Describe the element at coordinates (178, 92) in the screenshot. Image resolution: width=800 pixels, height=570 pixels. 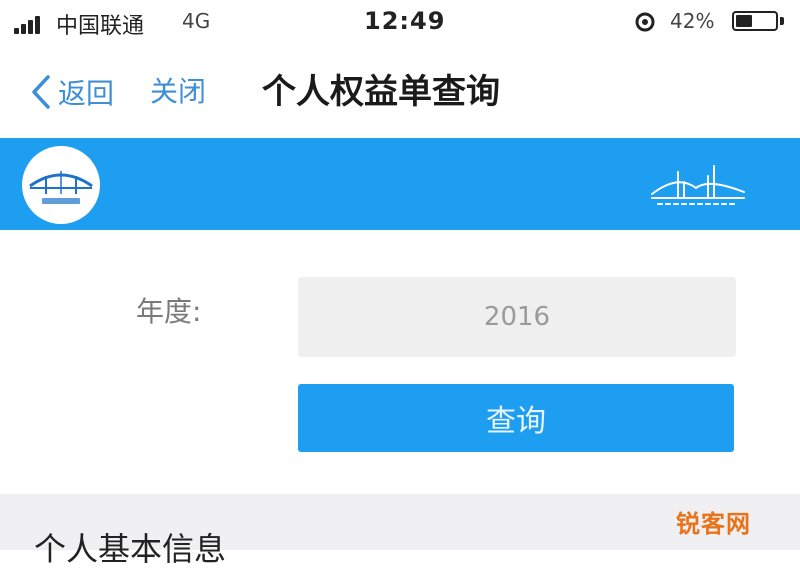
I see `close-button: 关闭` at that location.